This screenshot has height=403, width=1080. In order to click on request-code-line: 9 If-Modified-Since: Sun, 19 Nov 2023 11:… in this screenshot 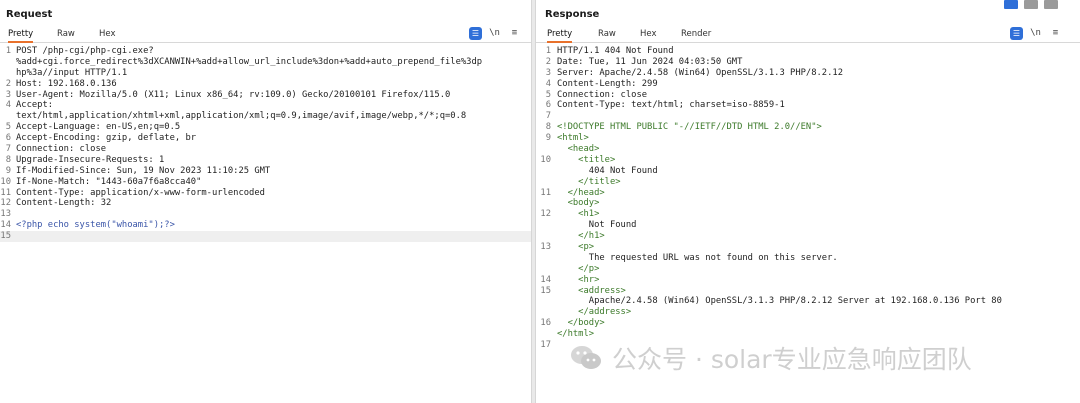, I will do `click(265, 171)`.